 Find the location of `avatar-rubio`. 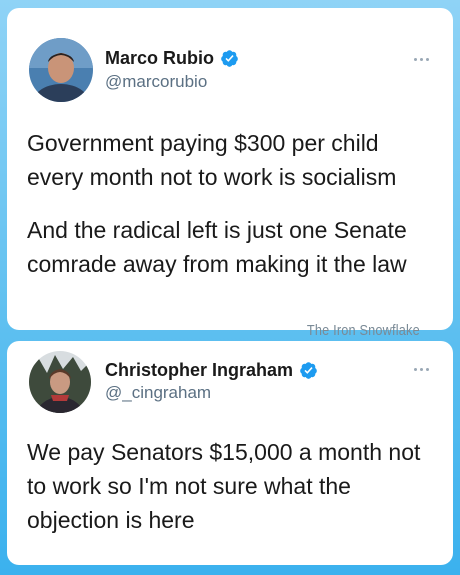

avatar-rubio is located at coordinates (61, 70).